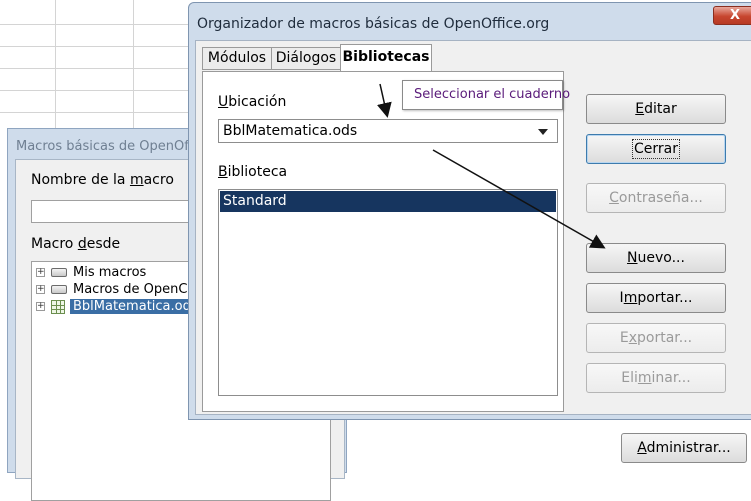 The image size is (751, 501). Describe the element at coordinates (76, 244) in the screenshot. I see `macro-from-label: Macro desde` at that location.